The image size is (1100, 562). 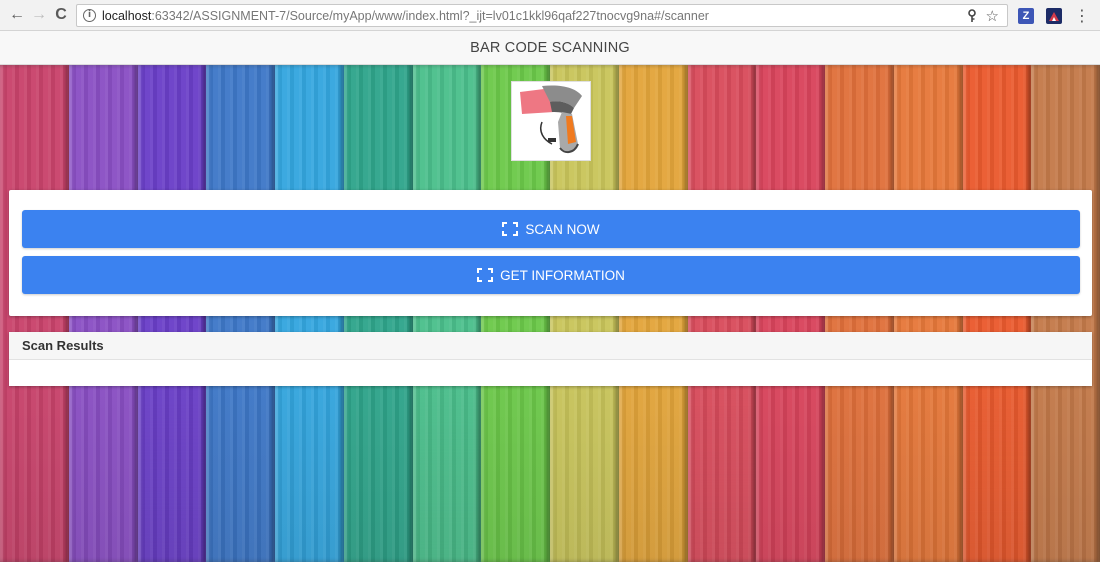 I want to click on back-icon: ←, so click(x=17, y=15).